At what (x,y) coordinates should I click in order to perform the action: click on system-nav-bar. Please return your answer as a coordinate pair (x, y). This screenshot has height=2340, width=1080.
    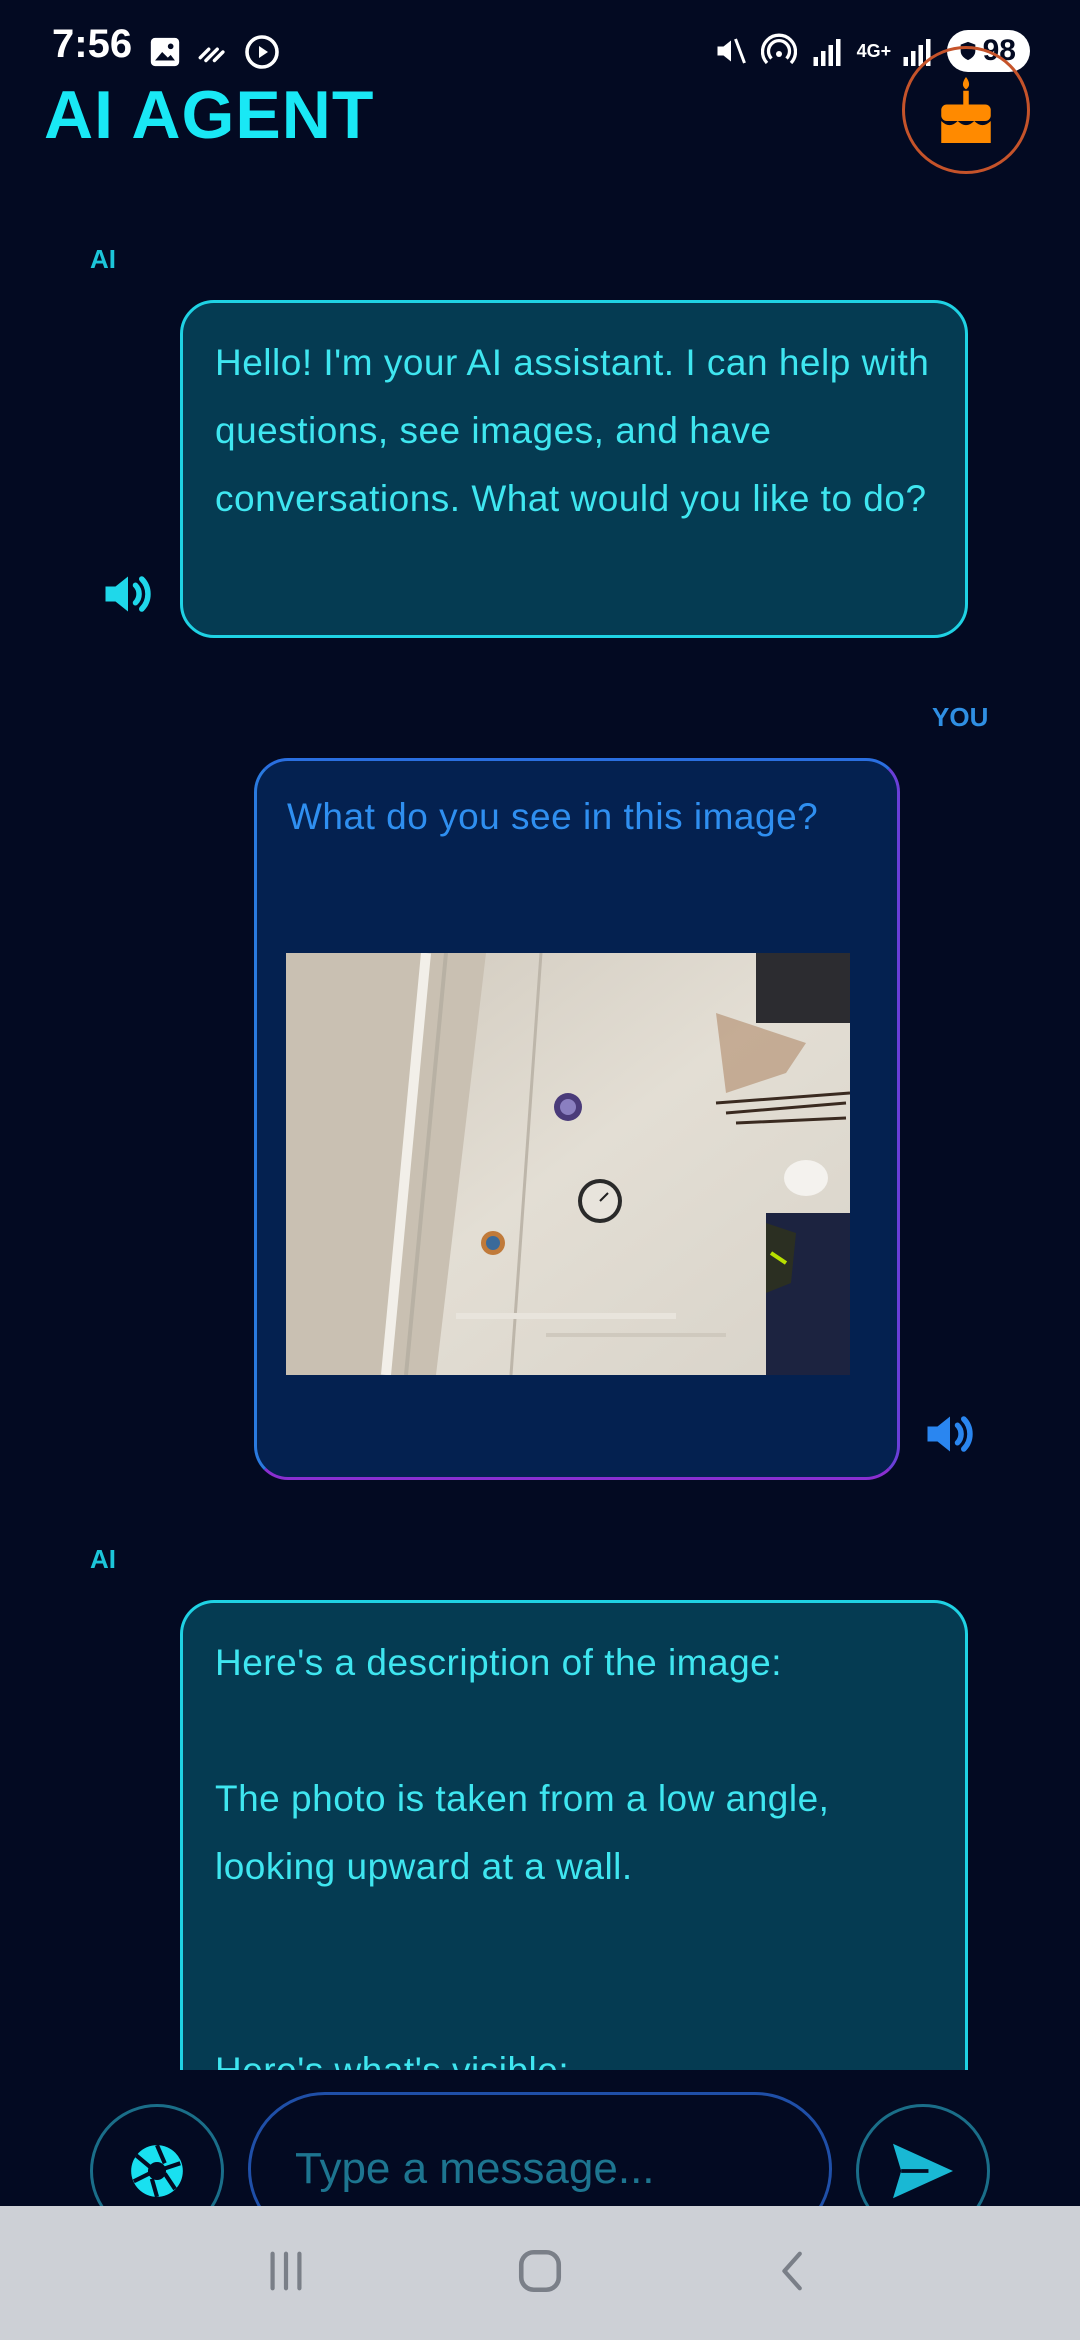
    Looking at the image, I should click on (540, 2273).